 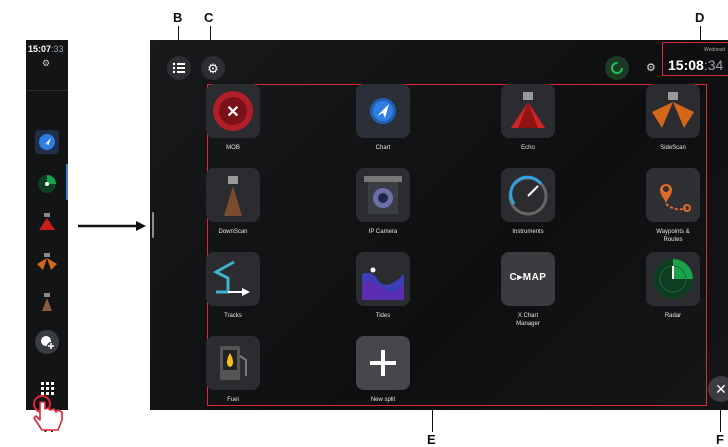 I want to click on downscan-icon-svg, so click(x=47, y=302).